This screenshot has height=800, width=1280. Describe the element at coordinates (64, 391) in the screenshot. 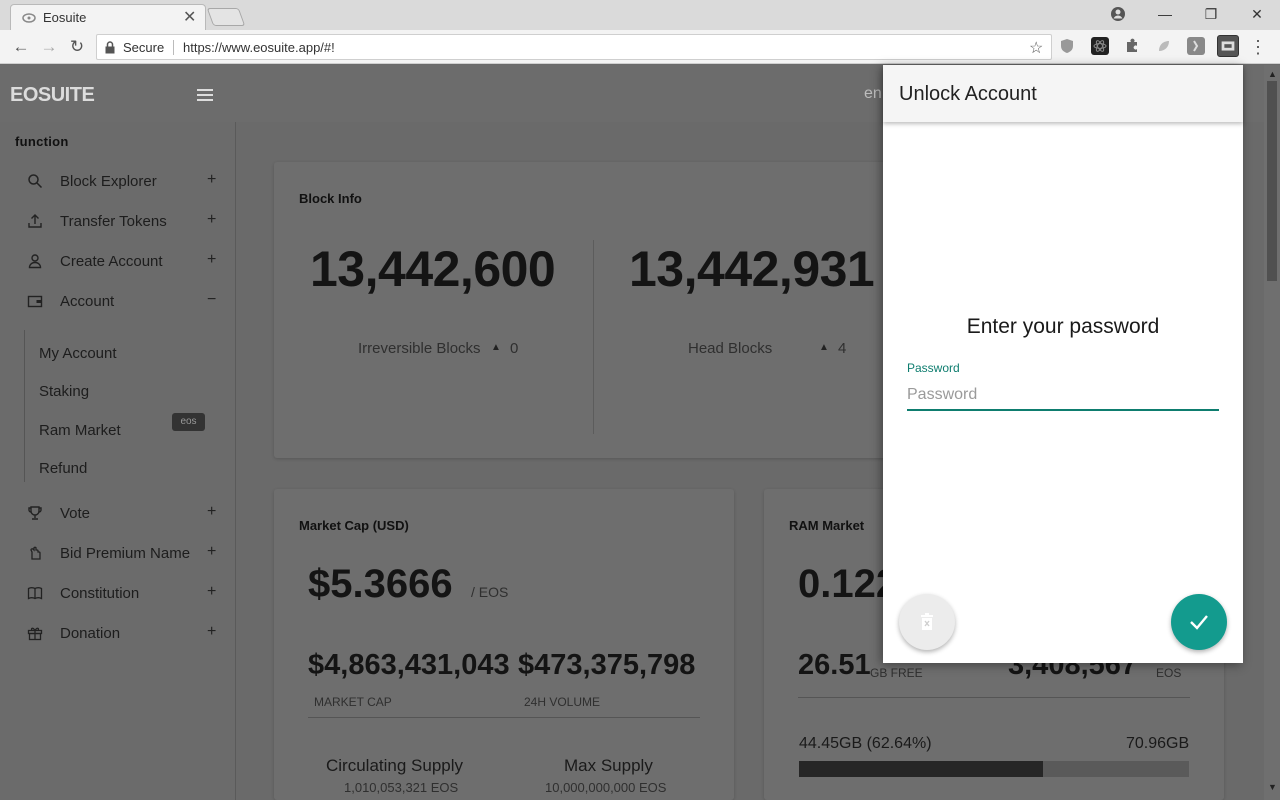

I see `sidebar-subitem-staking: Staking` at that location.